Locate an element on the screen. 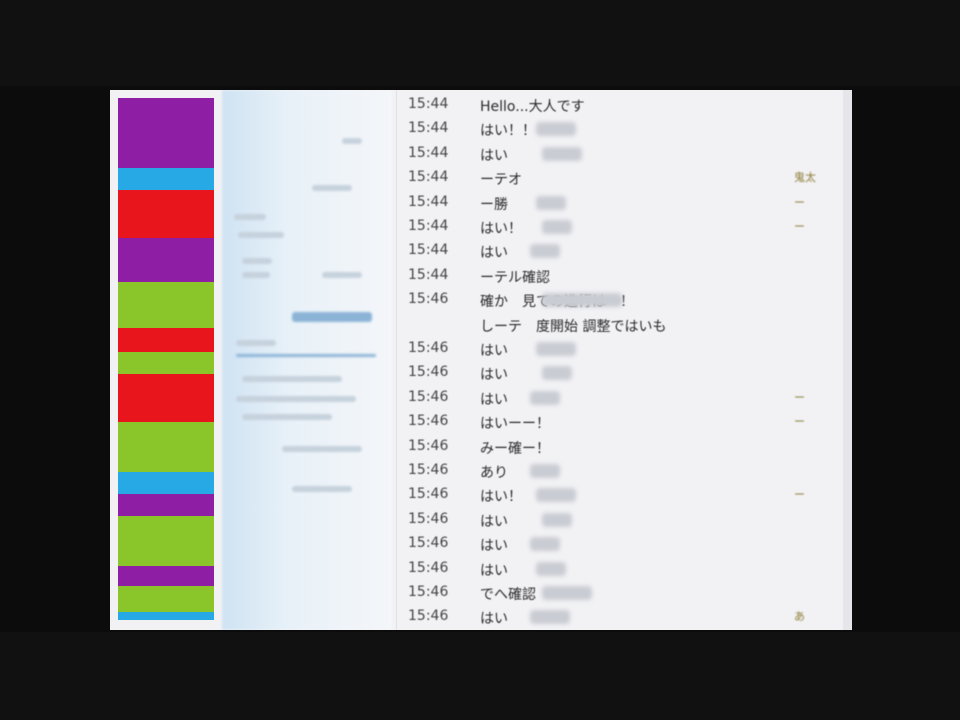  chat-row: 15:46 はいーー！ is located at coordinates (600, 422).